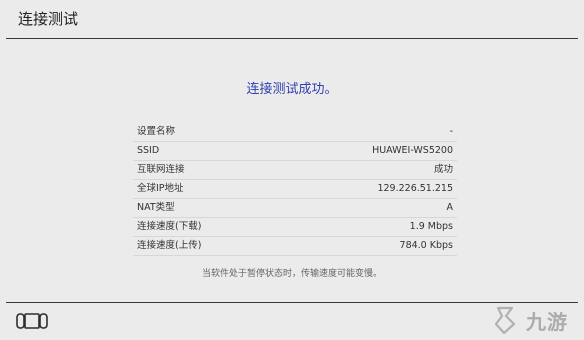  What do you see at coordinates (547, 322) in the screenshot?
I see `watermark-text: 九游` at bounding box center [547, 322].